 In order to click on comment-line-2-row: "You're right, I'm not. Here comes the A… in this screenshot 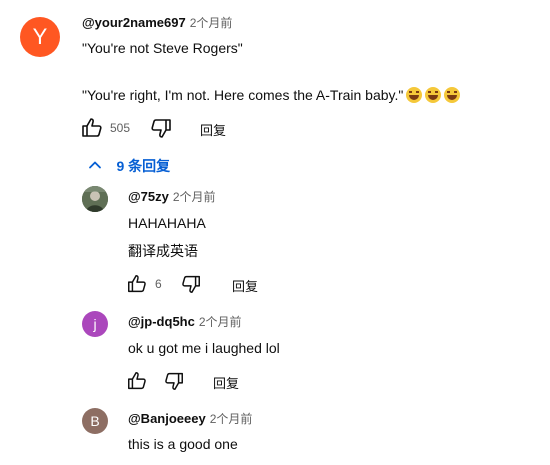, I will do `click(271, 95)`.